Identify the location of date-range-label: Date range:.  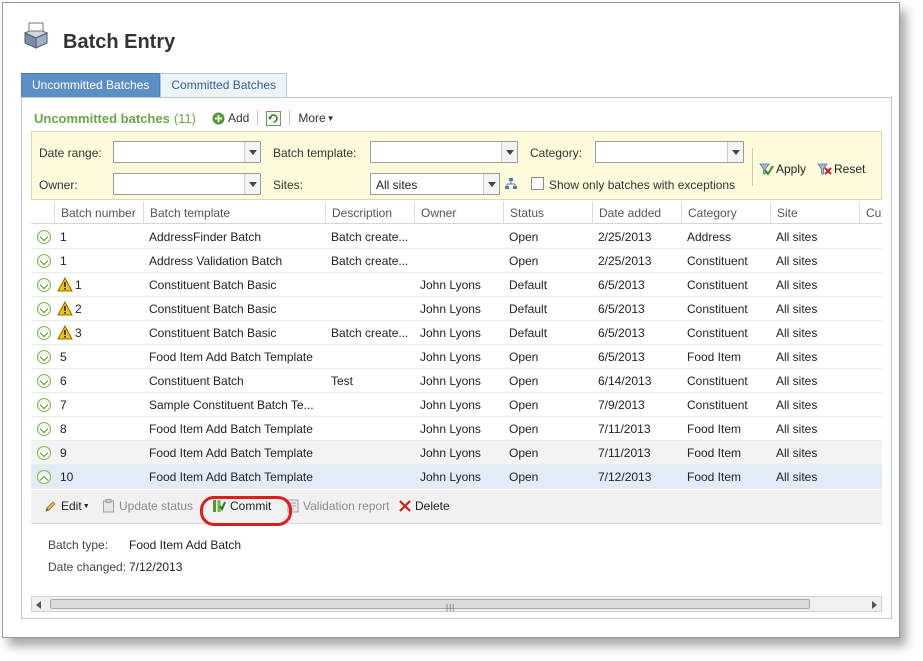
(70, 153).